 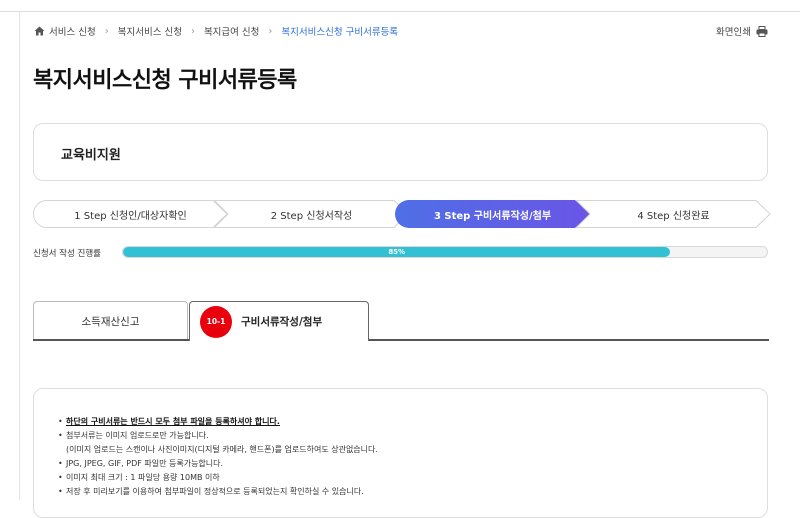 I want to click on print-button: 화면인쇄, so click(x=742, y=31).